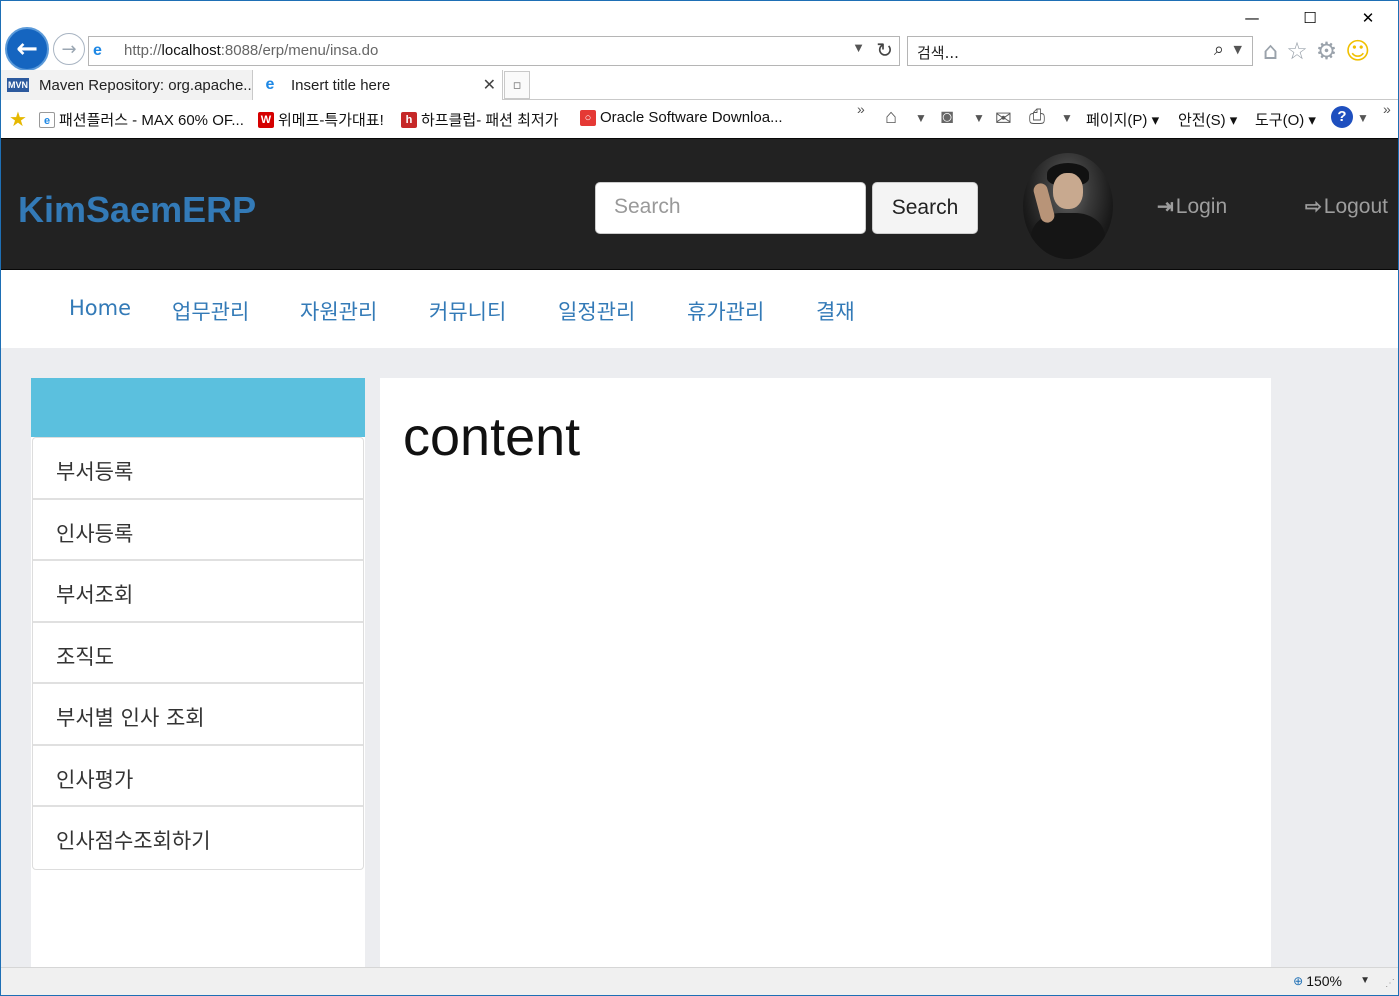 The height and width of the screenshot is (996, 1399). I want to click on search-dropdown-icon: ▼, so click(1238, 49).